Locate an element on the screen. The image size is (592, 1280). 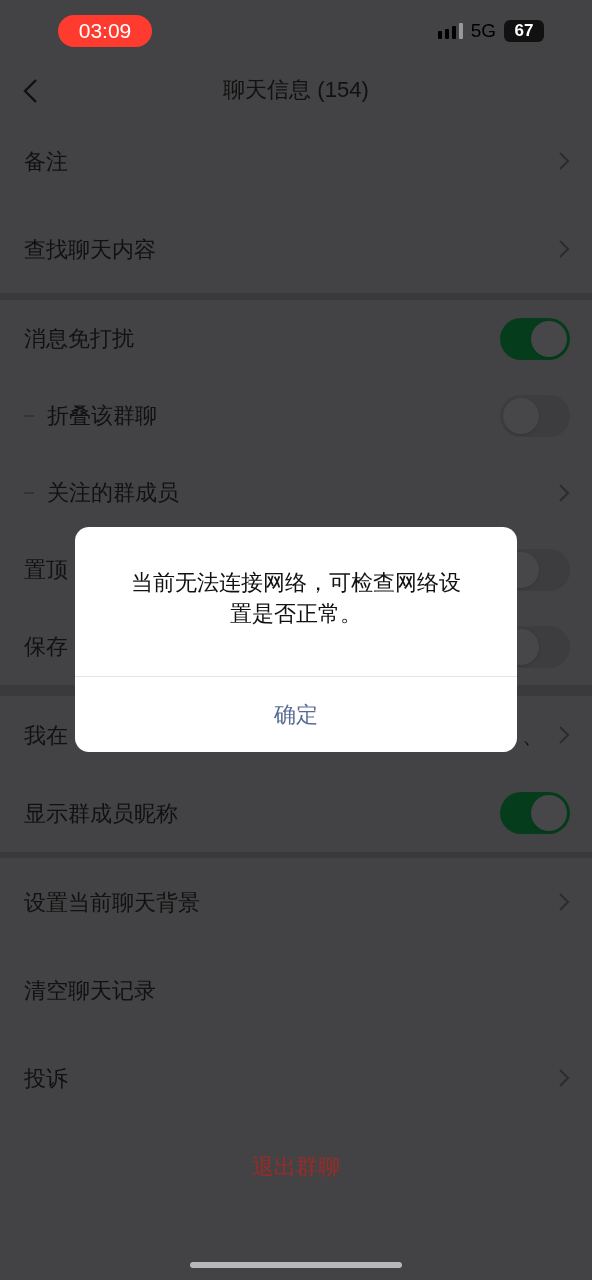
dialog-message: 当前无法连接网络，可检查网络设置是否正常。 is located at coordinates (296, 598).